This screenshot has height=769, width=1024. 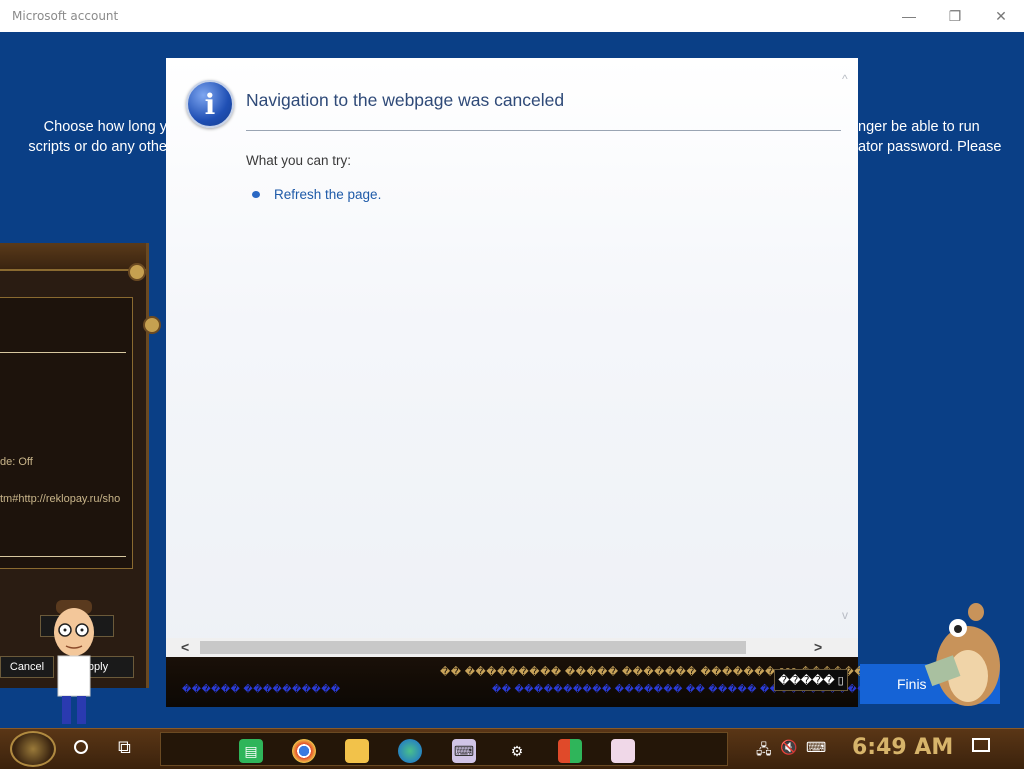 I want to click on cartoon-character-image, so click(x=74, y=662).